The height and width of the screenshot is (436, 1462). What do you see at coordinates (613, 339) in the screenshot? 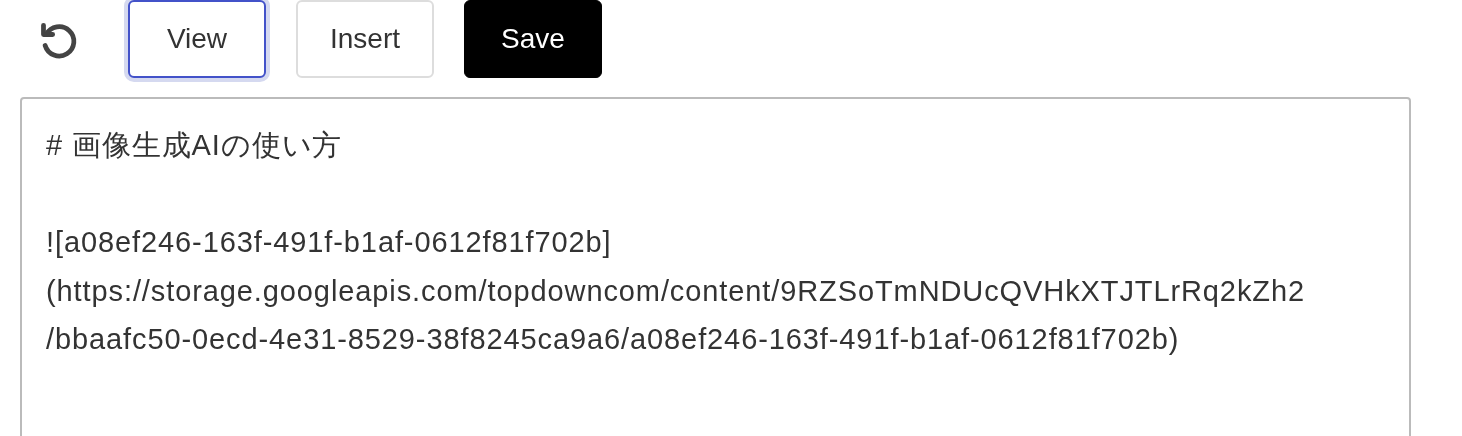
I see `editor-line: /bbaafc50-0ecd-4e31-8529-38f8245ca9a6/a08ef246-163f-491f-b1af-0612f81f702b)` at bounding box center [613, 339].